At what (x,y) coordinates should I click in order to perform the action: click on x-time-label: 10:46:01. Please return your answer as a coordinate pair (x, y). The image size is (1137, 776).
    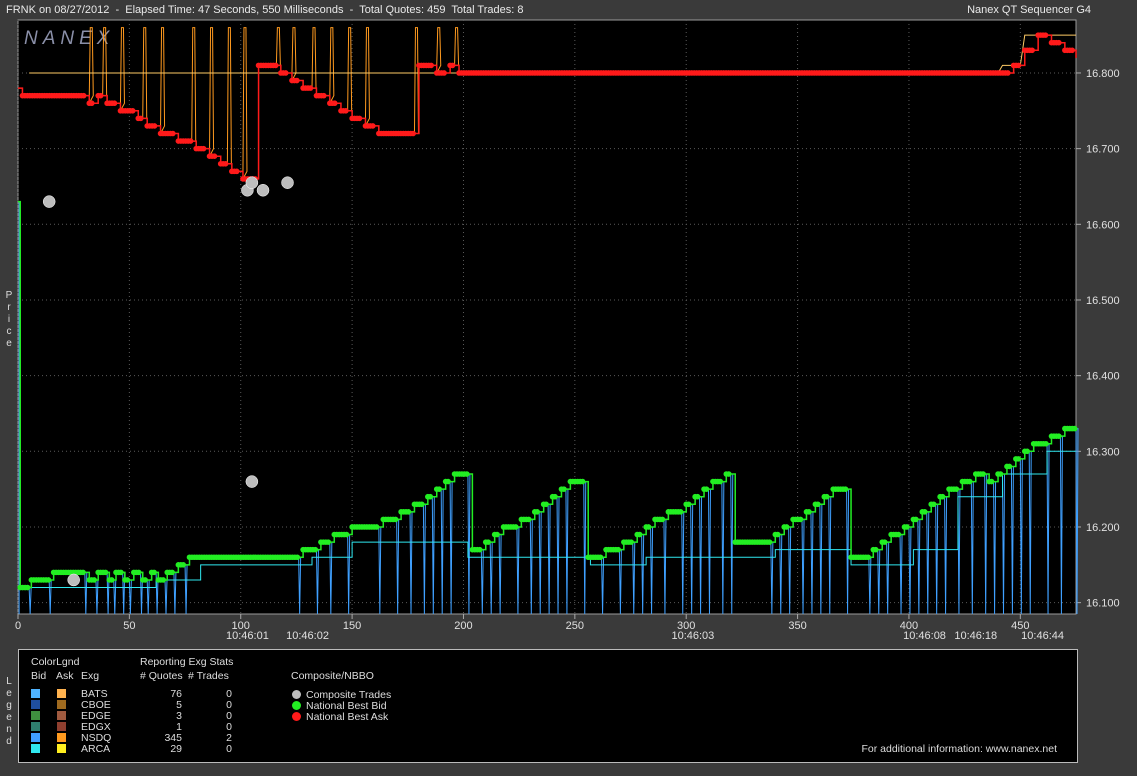
    Looking at the image, I should click on (247, 636).